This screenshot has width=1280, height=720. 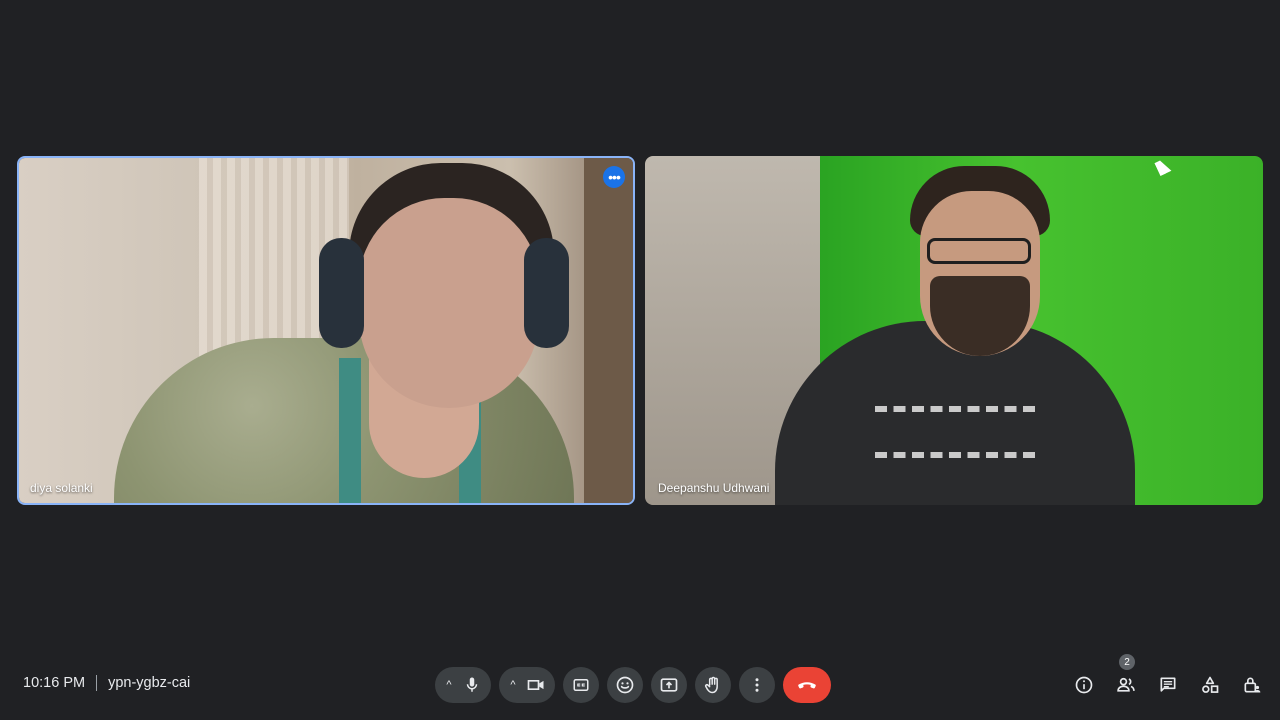 I want to click on call-controls: ^ ^, so click(x=633, y=685).